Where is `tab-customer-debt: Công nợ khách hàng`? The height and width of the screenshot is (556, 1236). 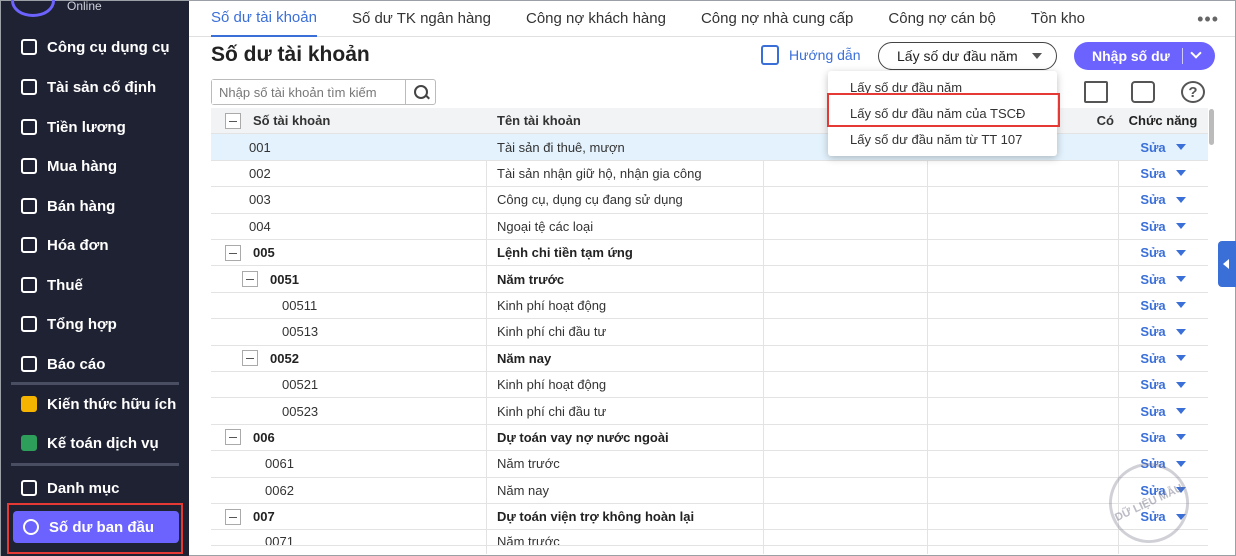
tab-customer-debt: Công nợ khách hàng is located at coordinates (596, 19).